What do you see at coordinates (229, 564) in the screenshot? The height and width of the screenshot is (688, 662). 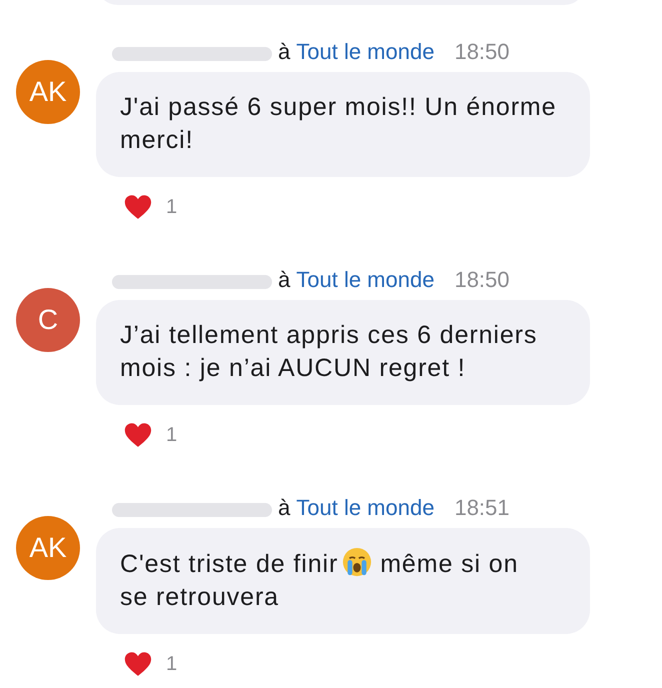 I see `message-text: C'est triste de finir` at bounding box center [229, 564].